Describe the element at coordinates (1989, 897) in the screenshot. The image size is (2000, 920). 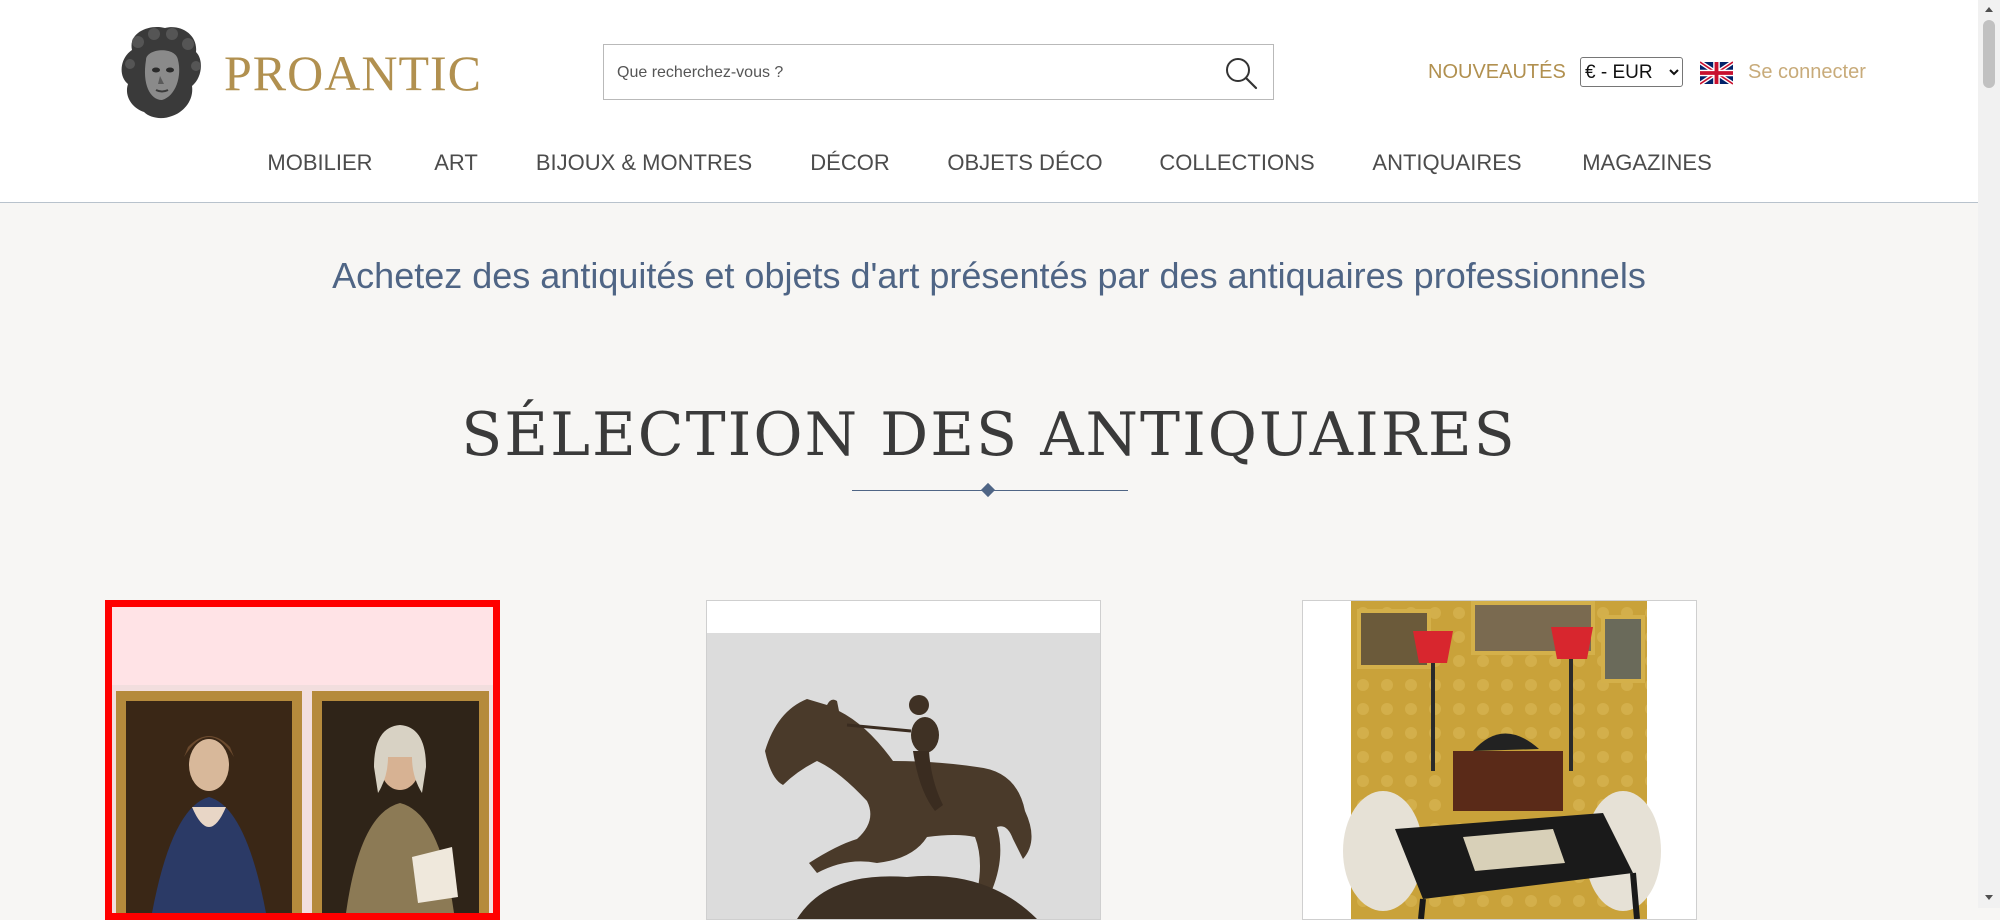
I see `scroll-down-arrow-icon` at that location.